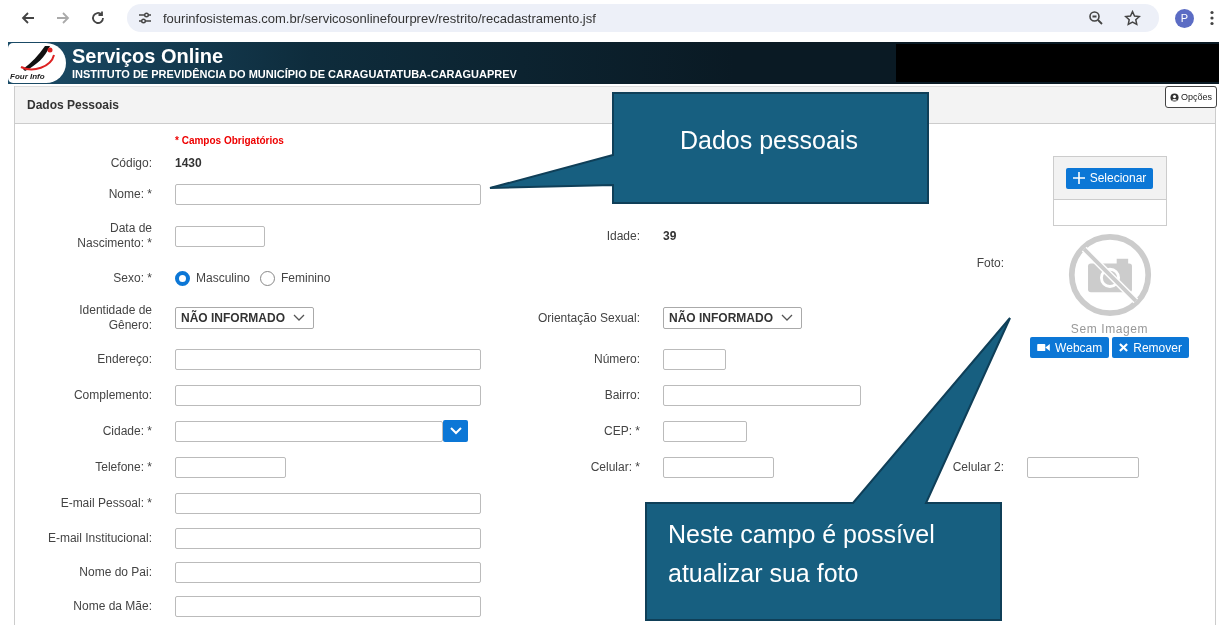  Describe the element at coordinates (1132, 18) in the screenshot. I see `star-icon` at that location.